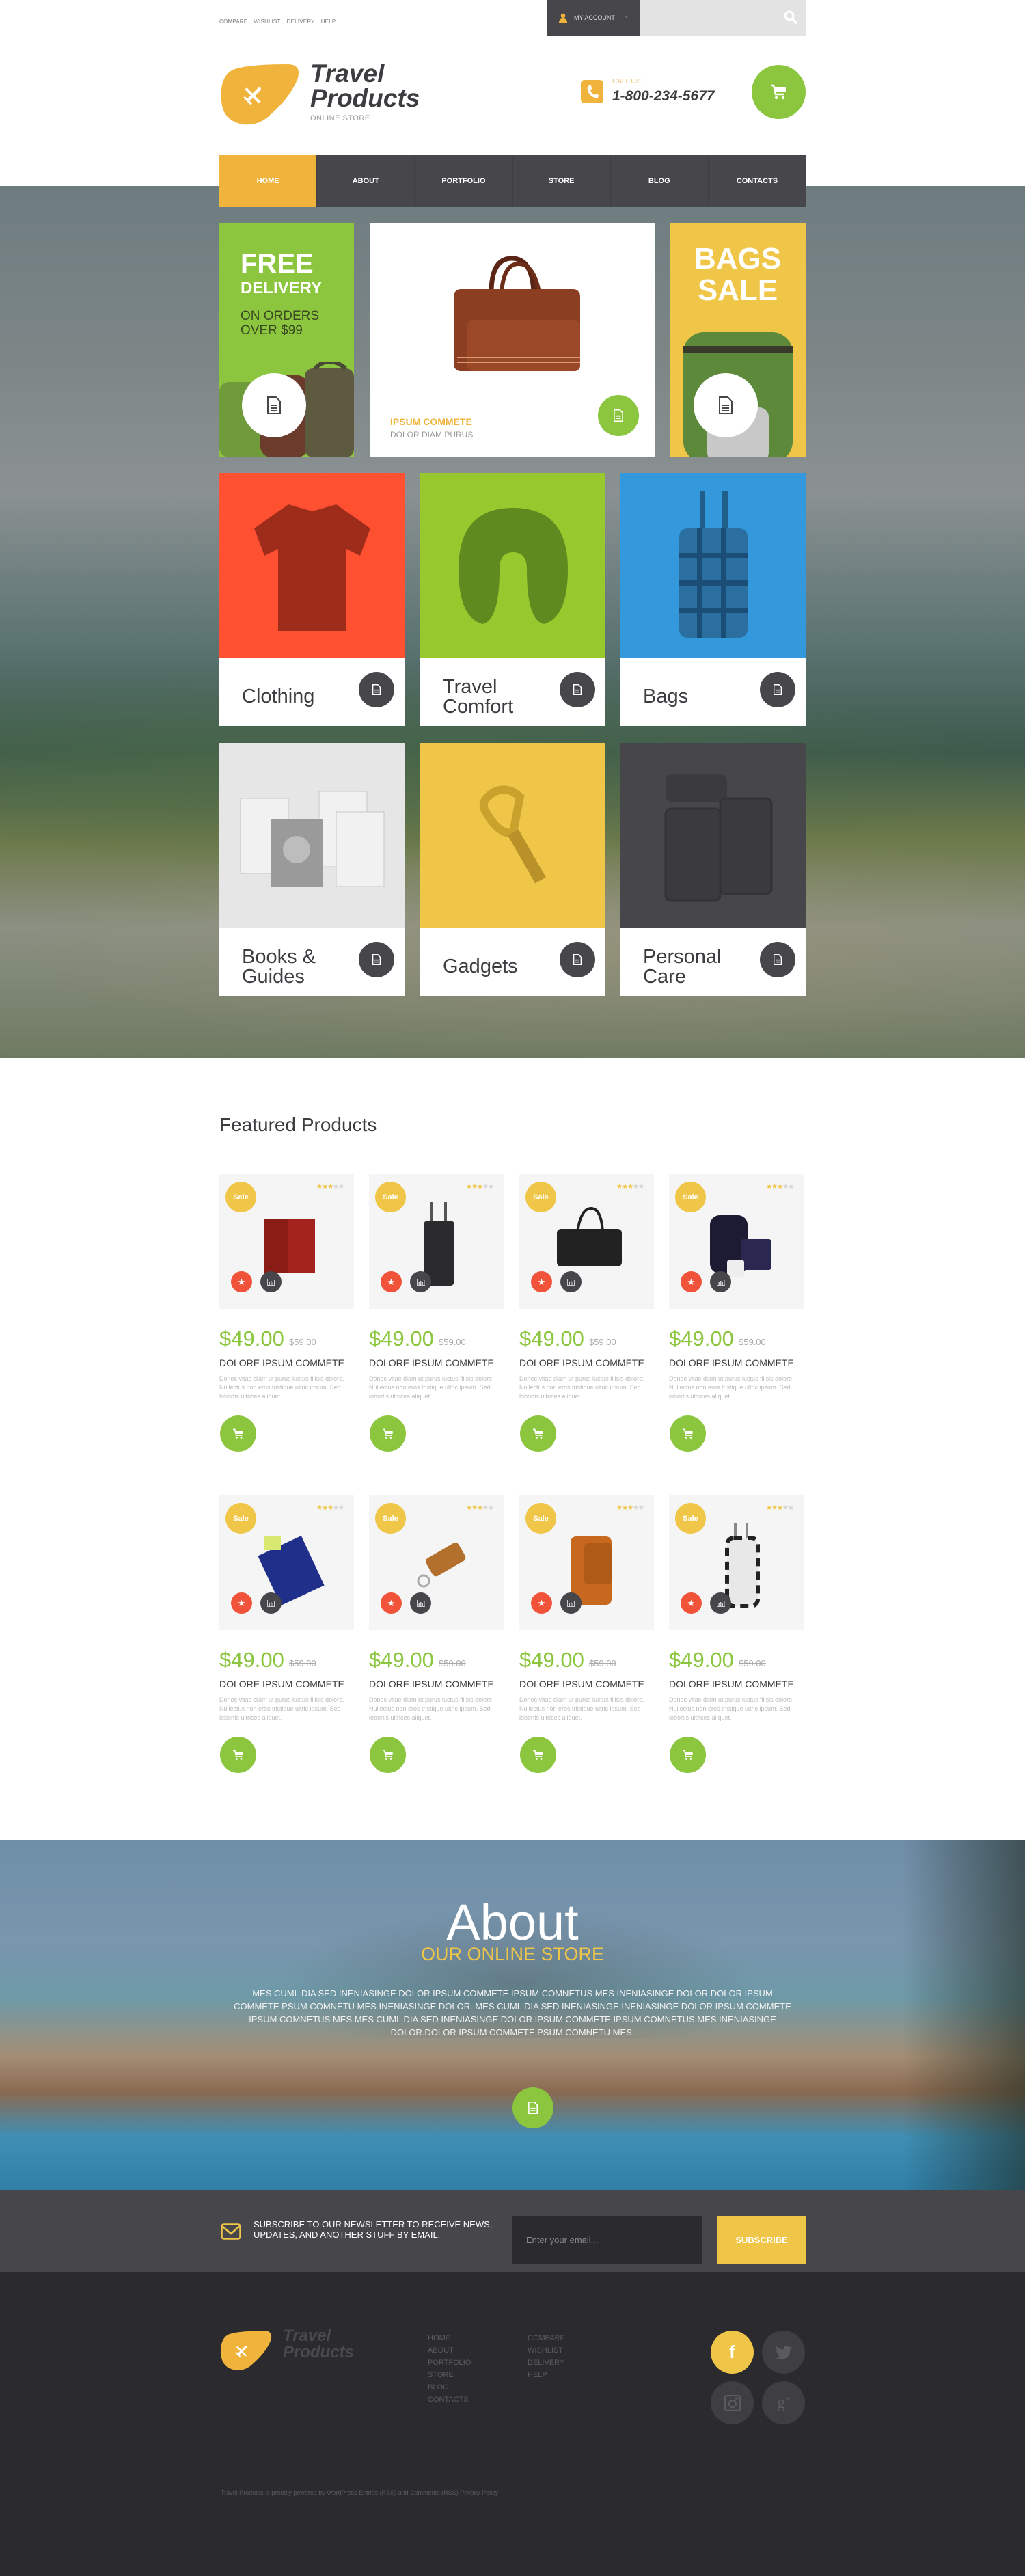  I want to click on top-link-wishlist: WISHLIST, so click(267, 22).